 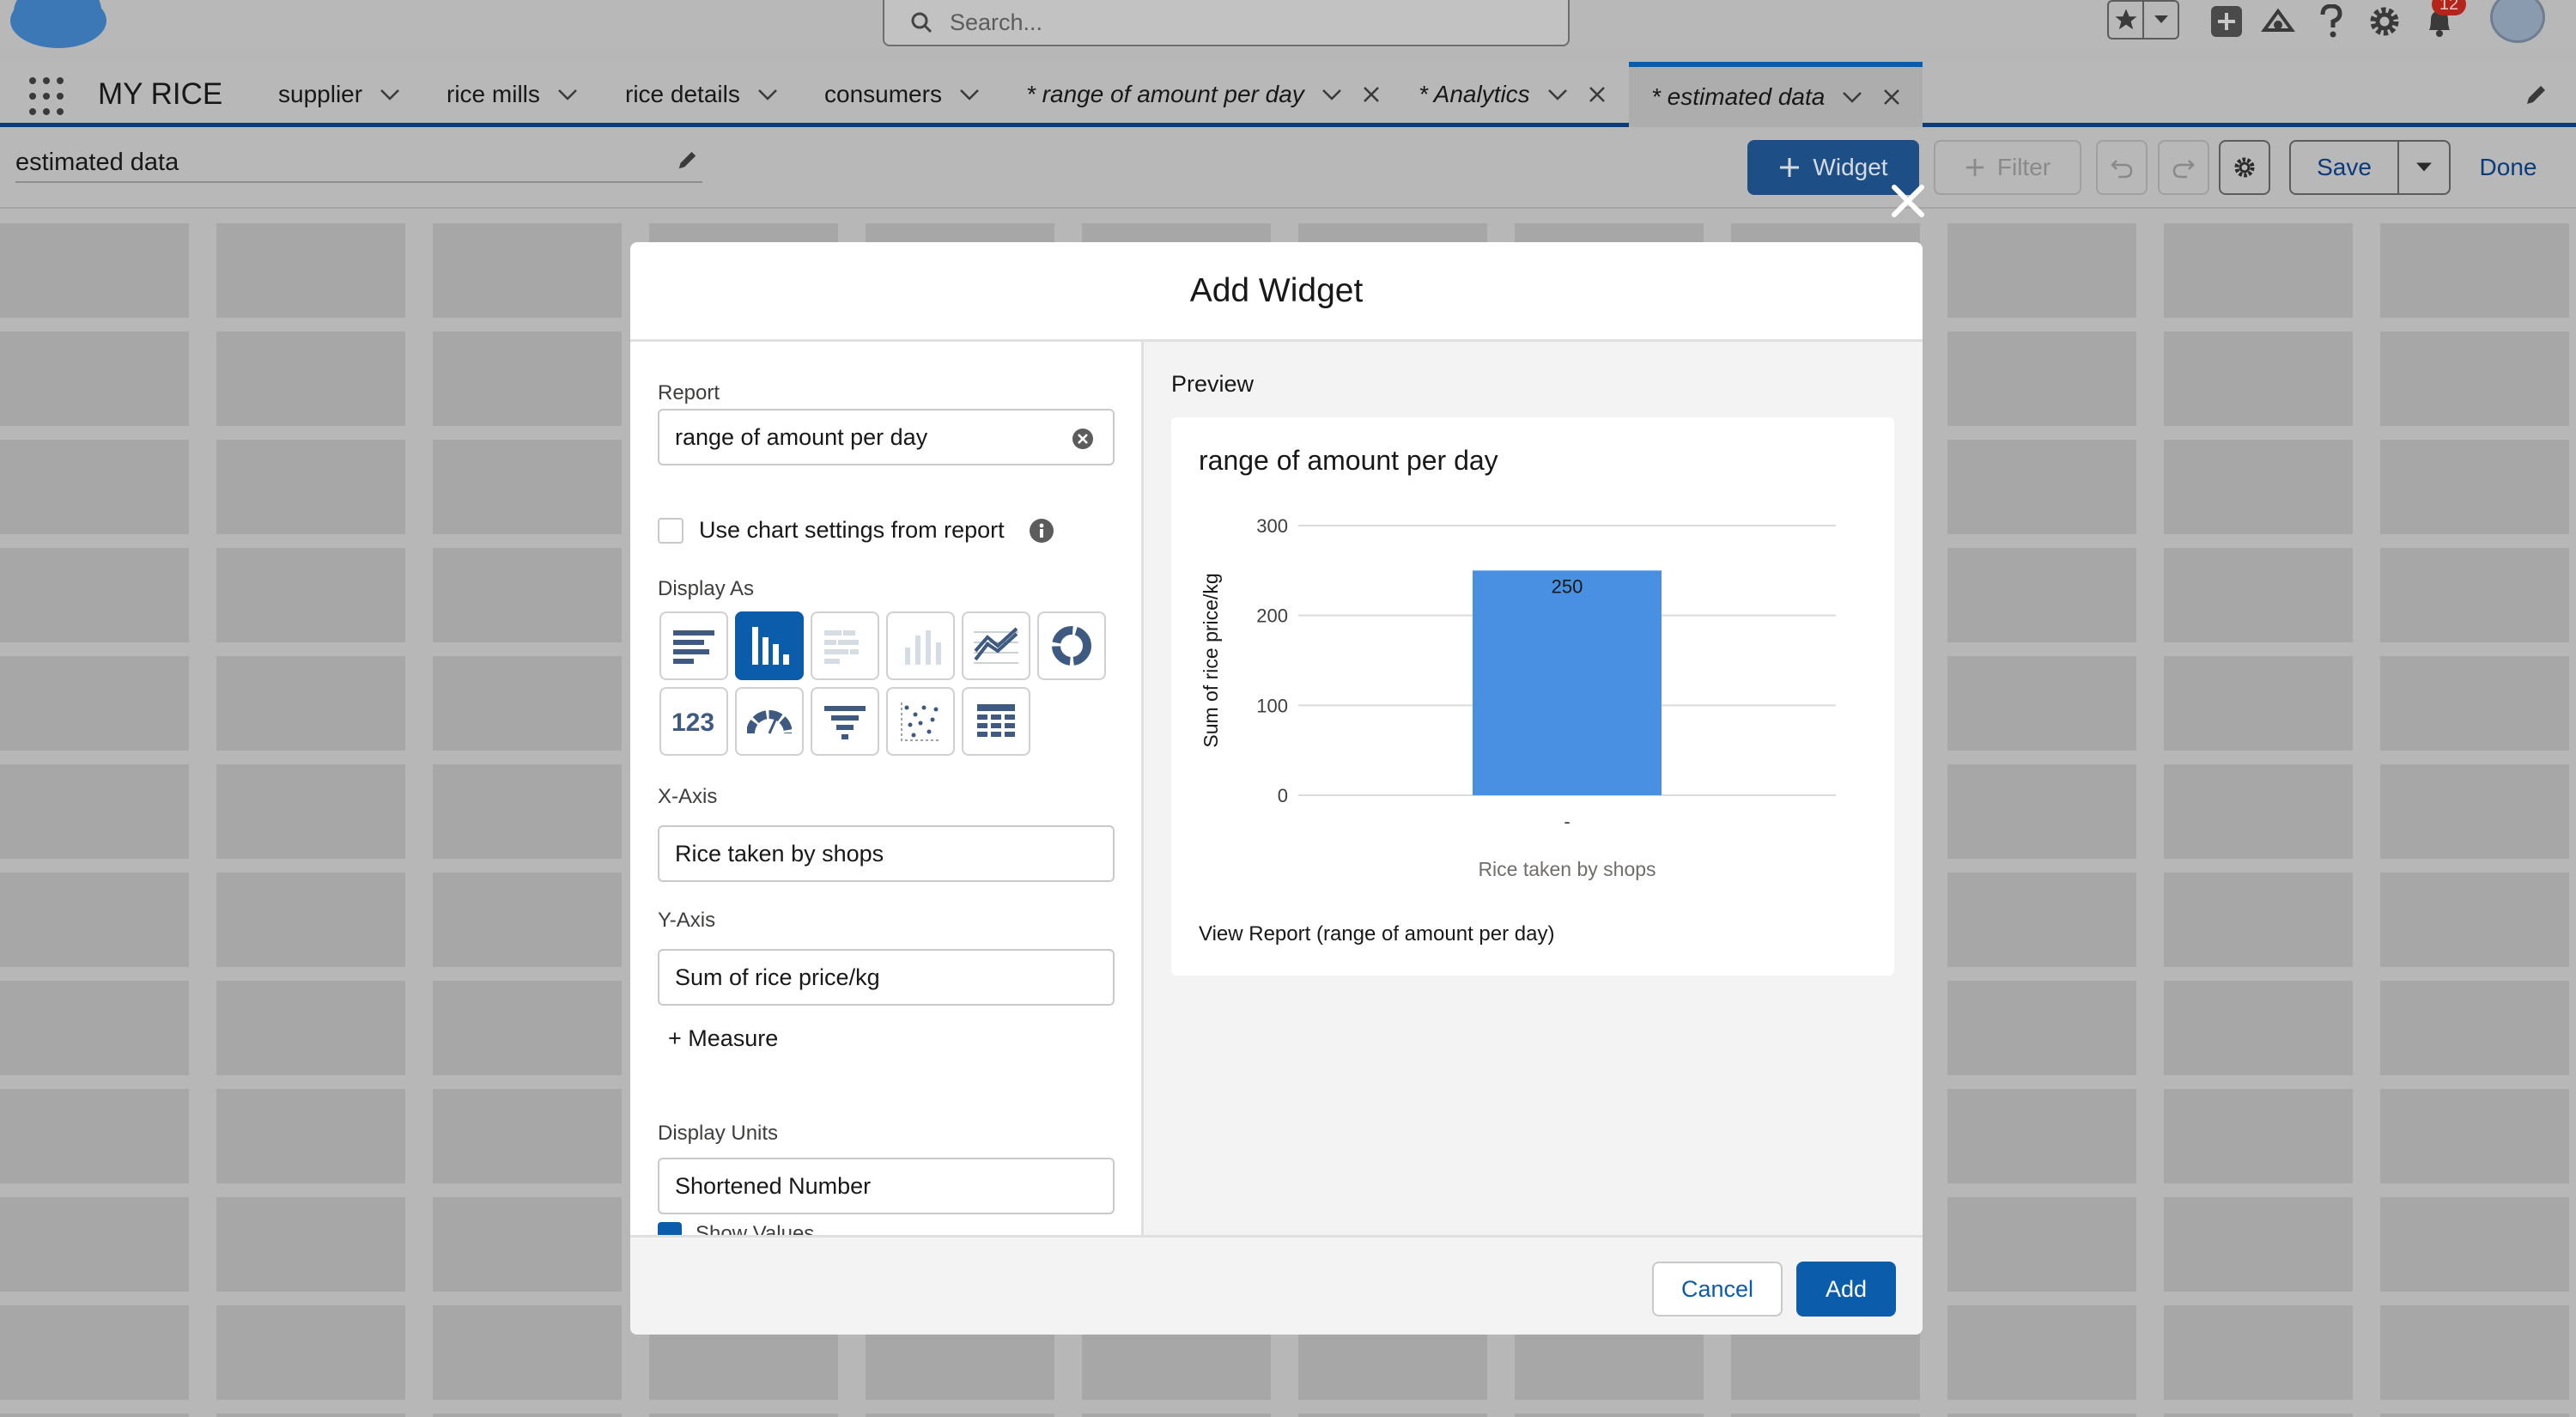 What do you see at coordinates (856, 530) in the screenshot?
I see `use-chart-settings-row: Use chart settings from report` at bounding box center [856, 530].